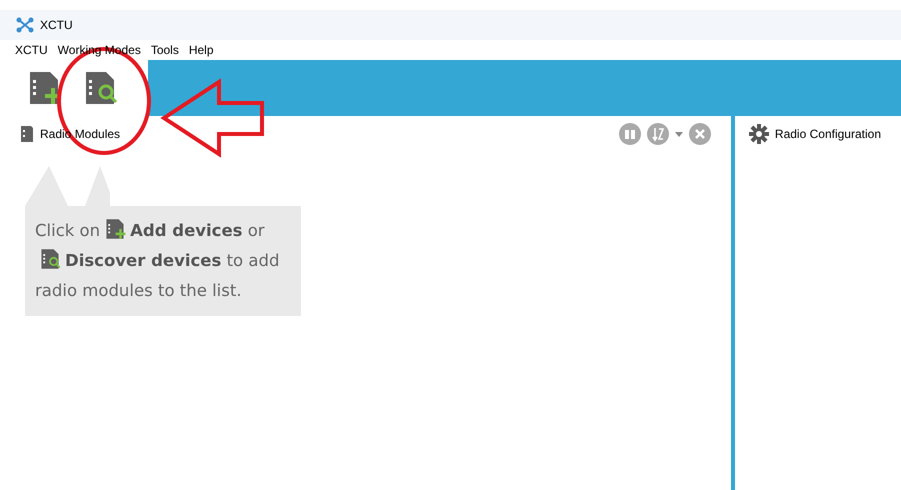  Describe the element at coordinates (56, 25) in the screenshot. I see `window-title: XCTU` at that location.